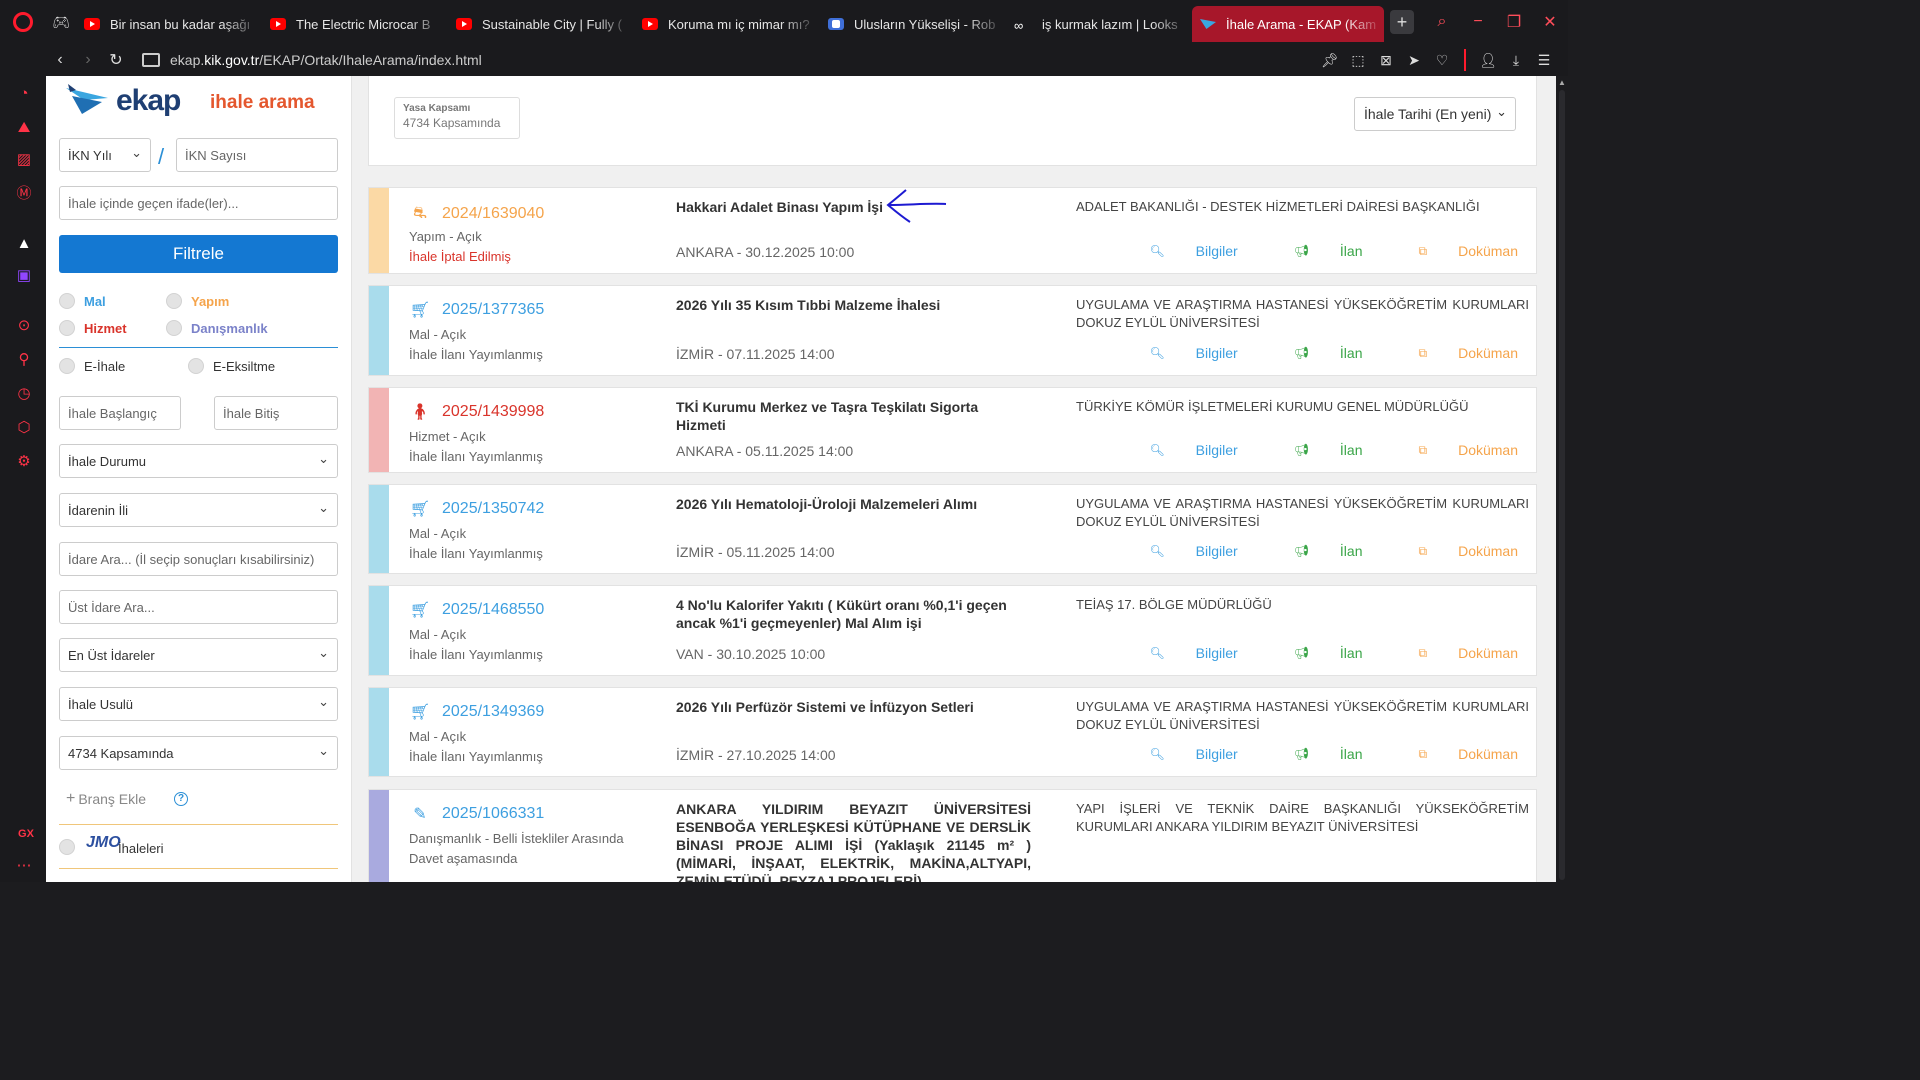 This screenshot has width=1920, height=1080. Describe the element at coordinates (24, 94) in the screenshot. I see `speed-dial-icon: ◔` at that location.